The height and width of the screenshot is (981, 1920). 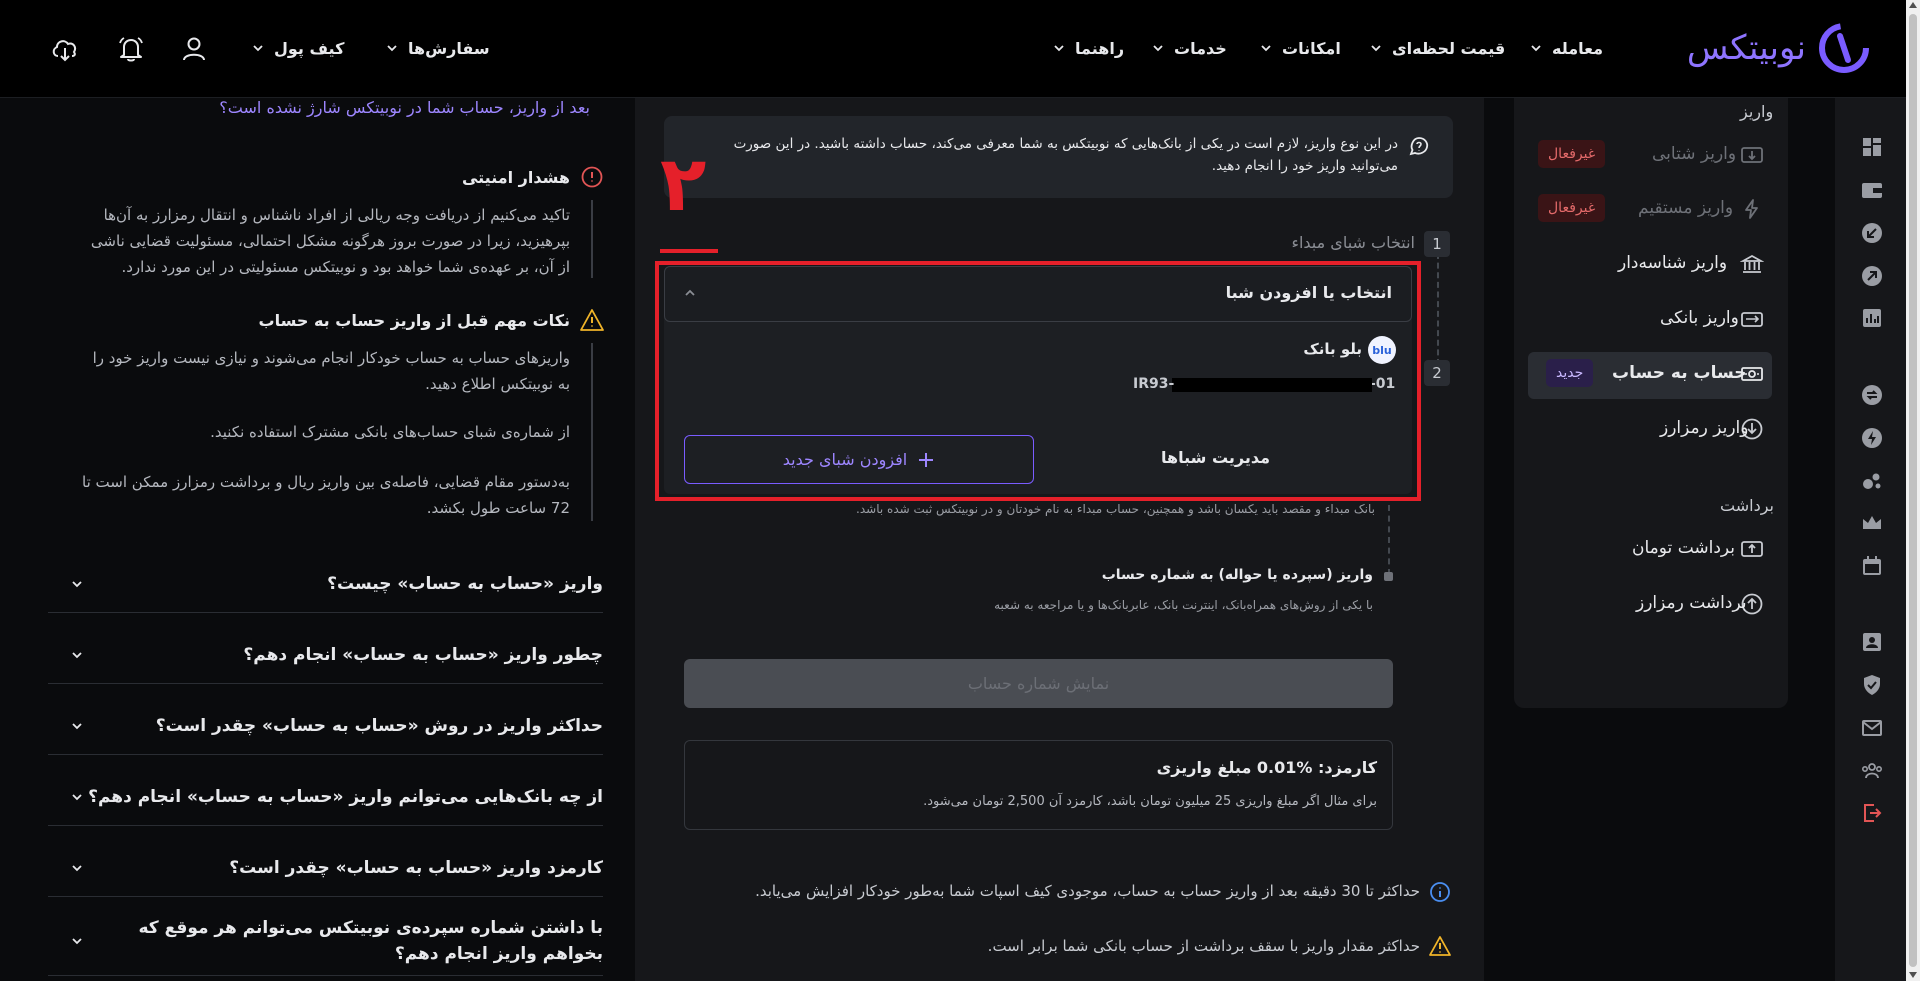 I want to click on calendar-icon, so click(x=1872, y=566).